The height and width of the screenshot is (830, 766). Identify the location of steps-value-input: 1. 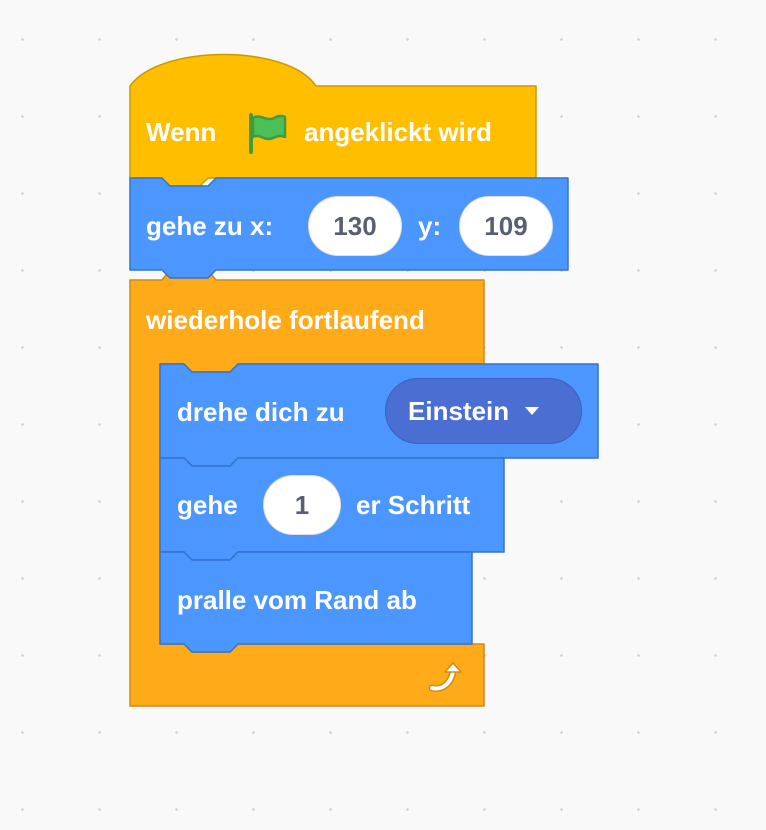
(302, 505).